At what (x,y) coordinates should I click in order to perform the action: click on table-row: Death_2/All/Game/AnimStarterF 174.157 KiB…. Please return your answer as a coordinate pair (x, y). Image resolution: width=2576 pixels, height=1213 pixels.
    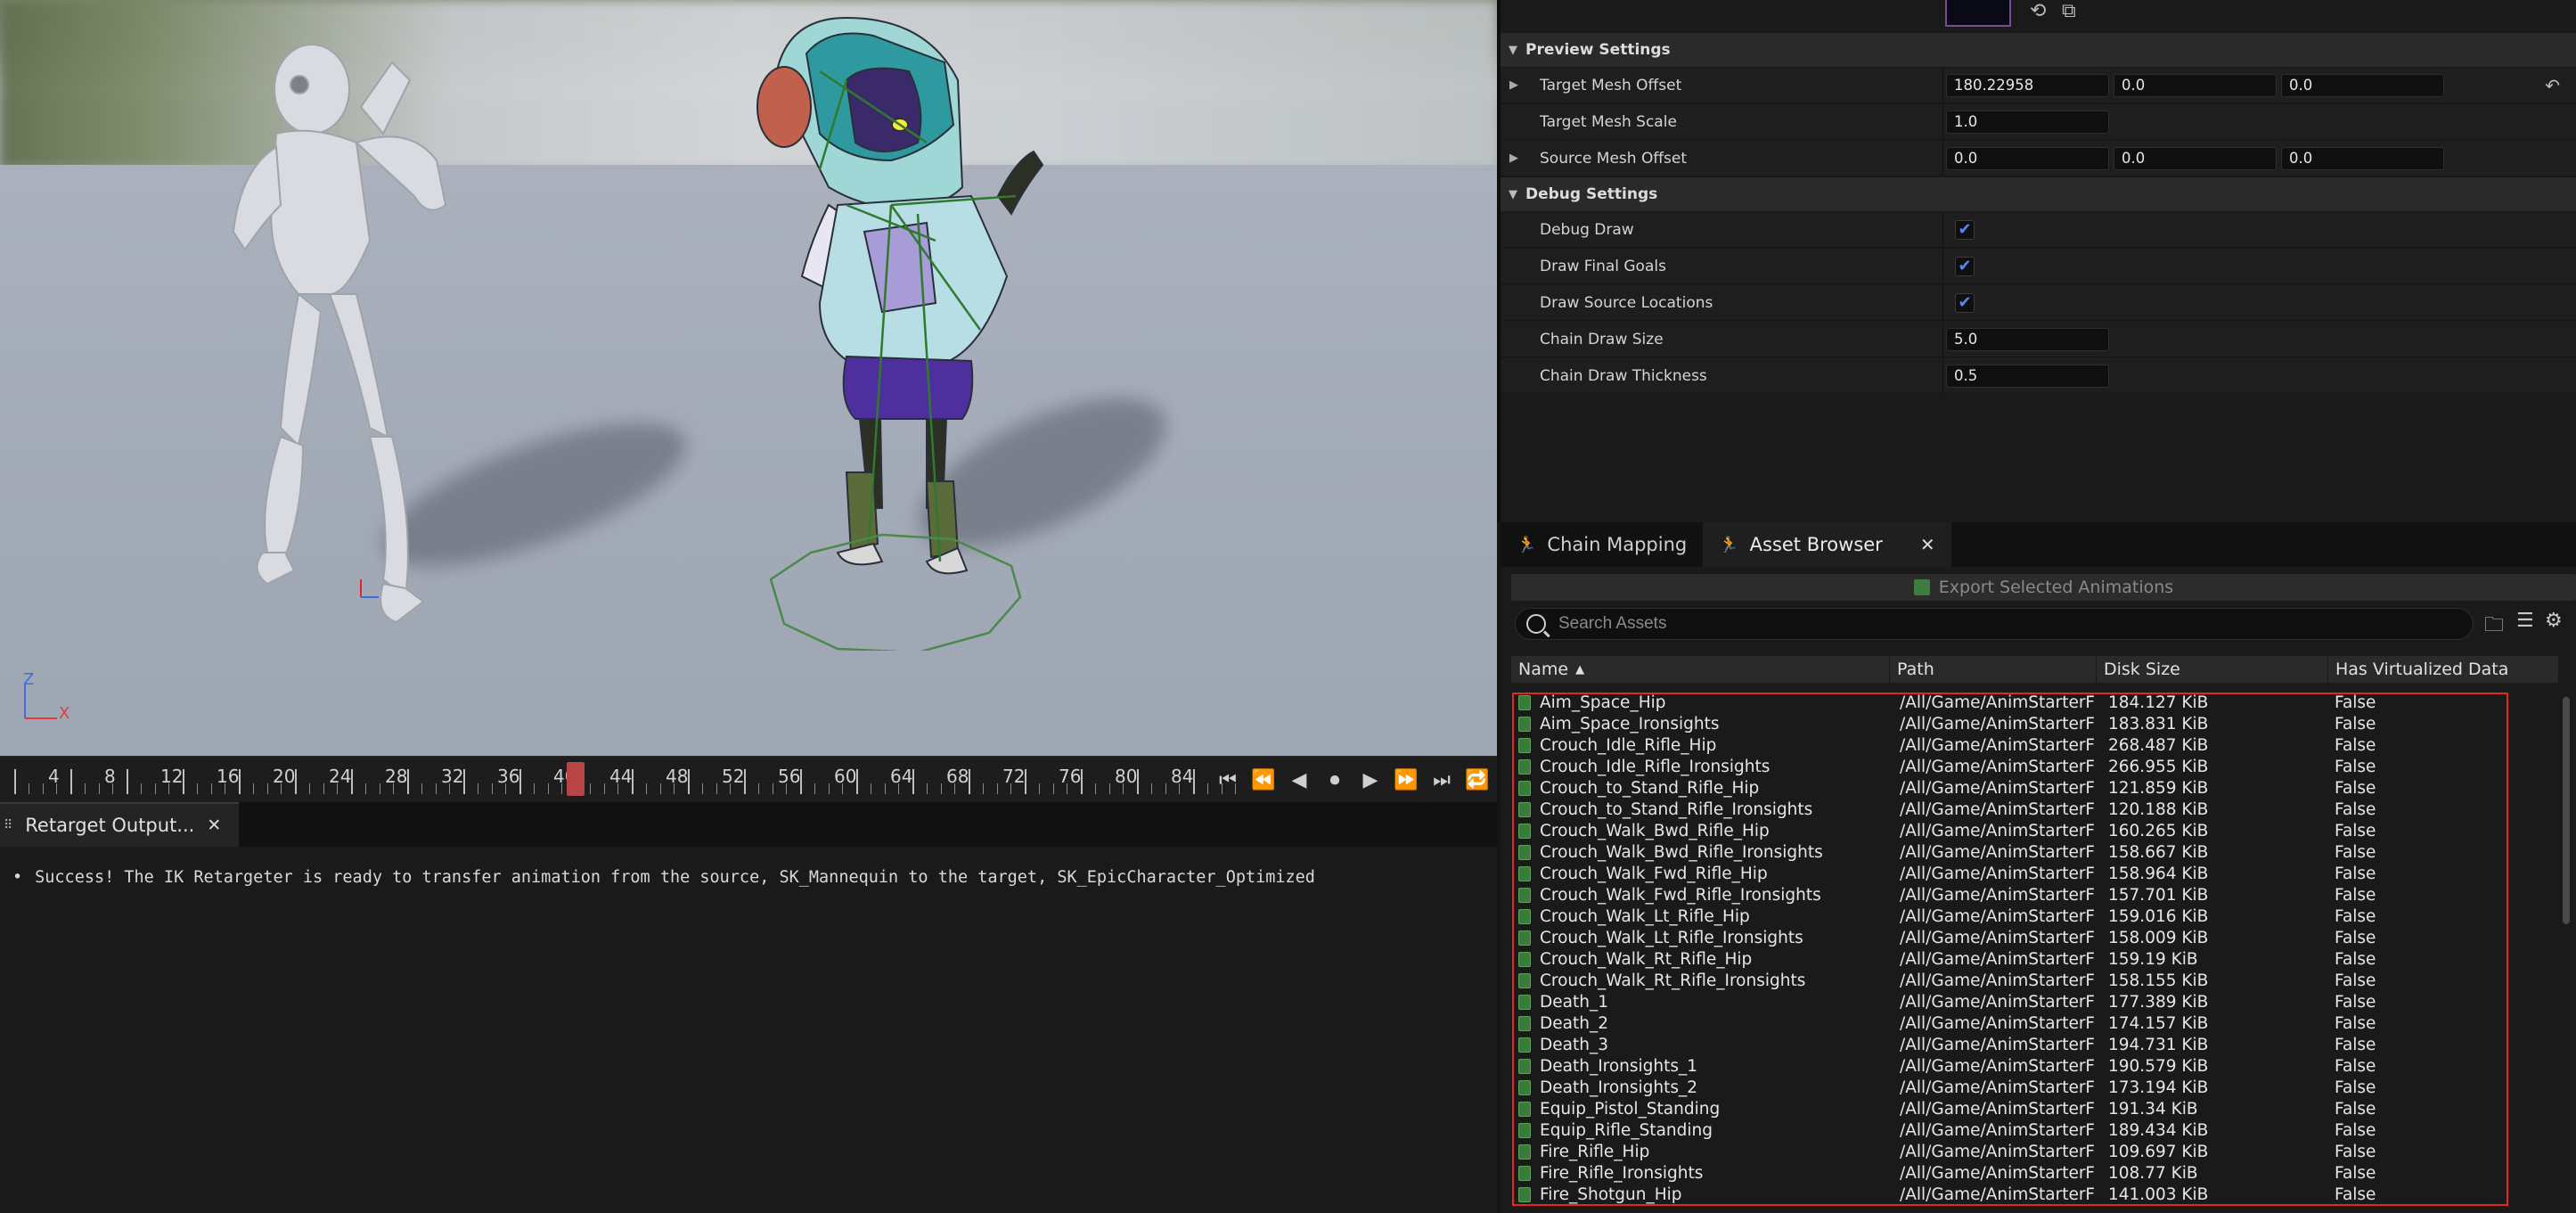
    Looking at the image, I should click on (2018, 1023).